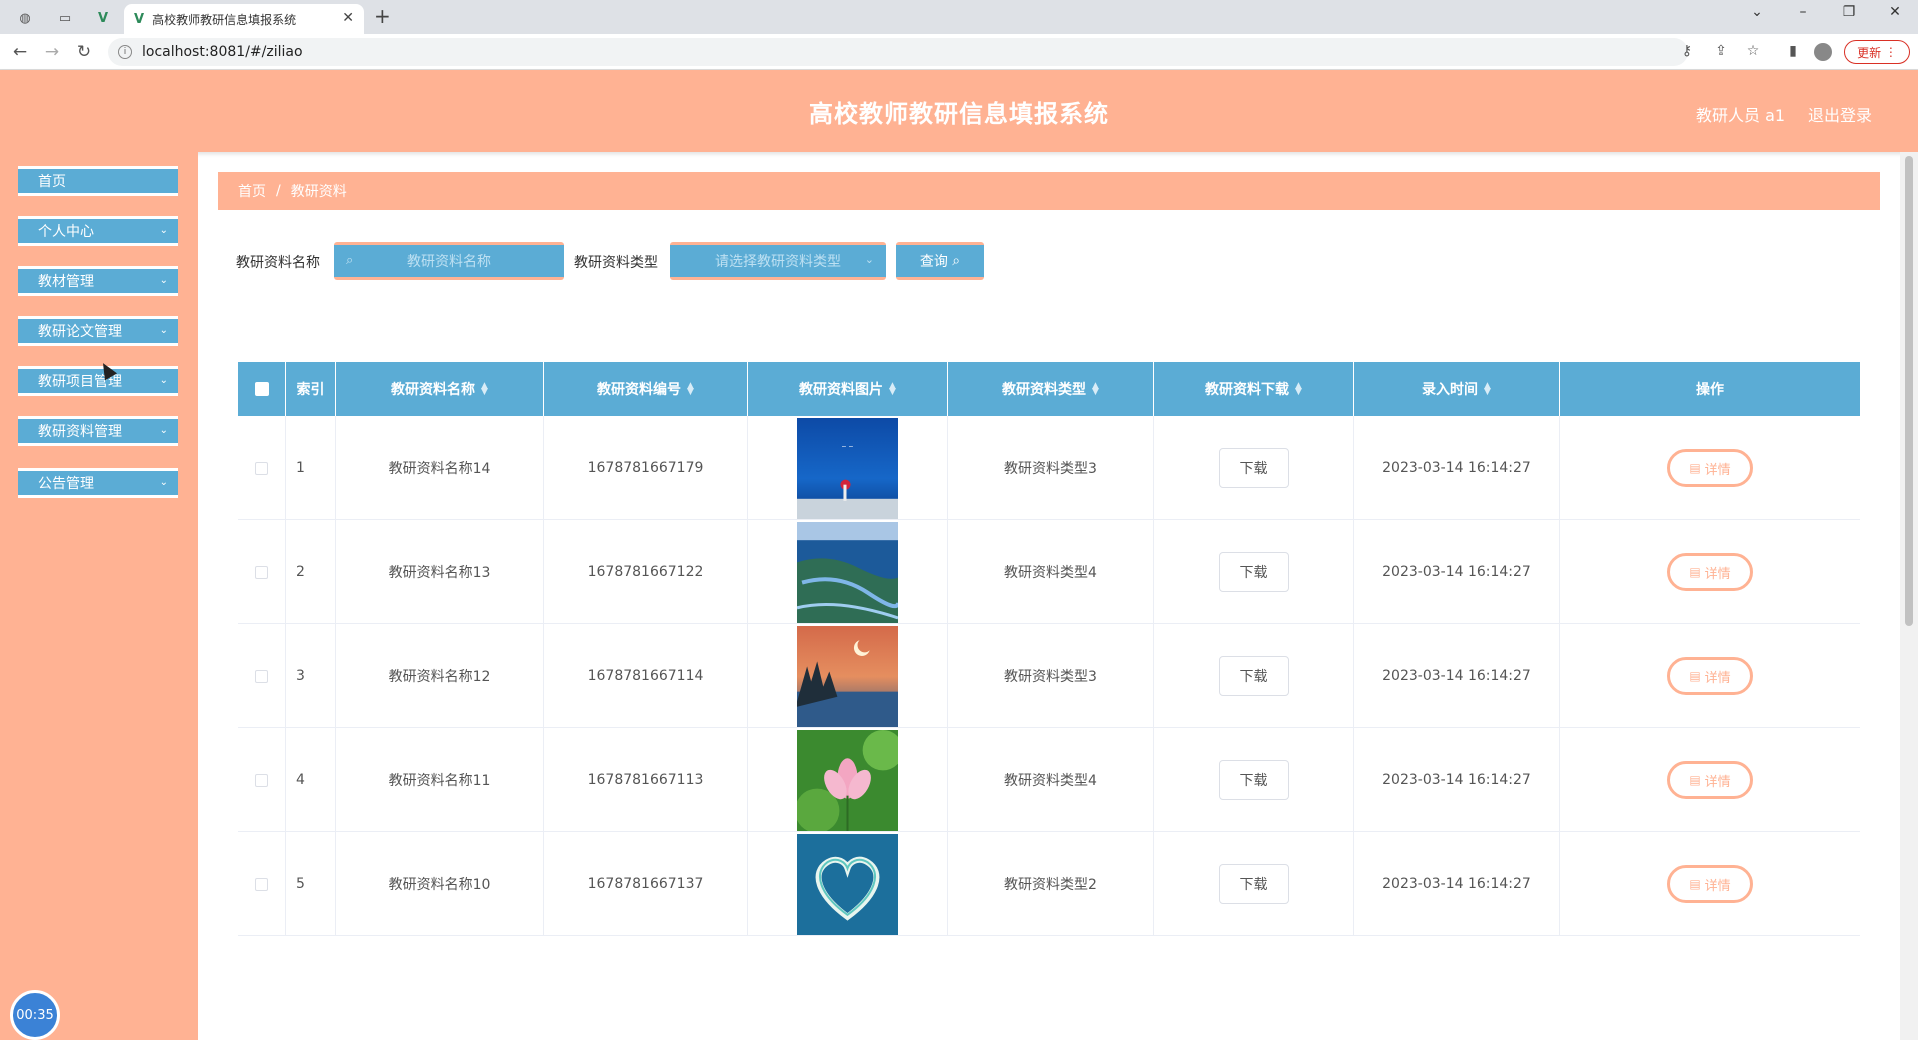 The width and height of the screenshot is (1918, 1040). What do you see at coordinates (1793, 51) in the screenshot?
I see `sidepanel-icon: ▮` at bounding box center [1793, 51].